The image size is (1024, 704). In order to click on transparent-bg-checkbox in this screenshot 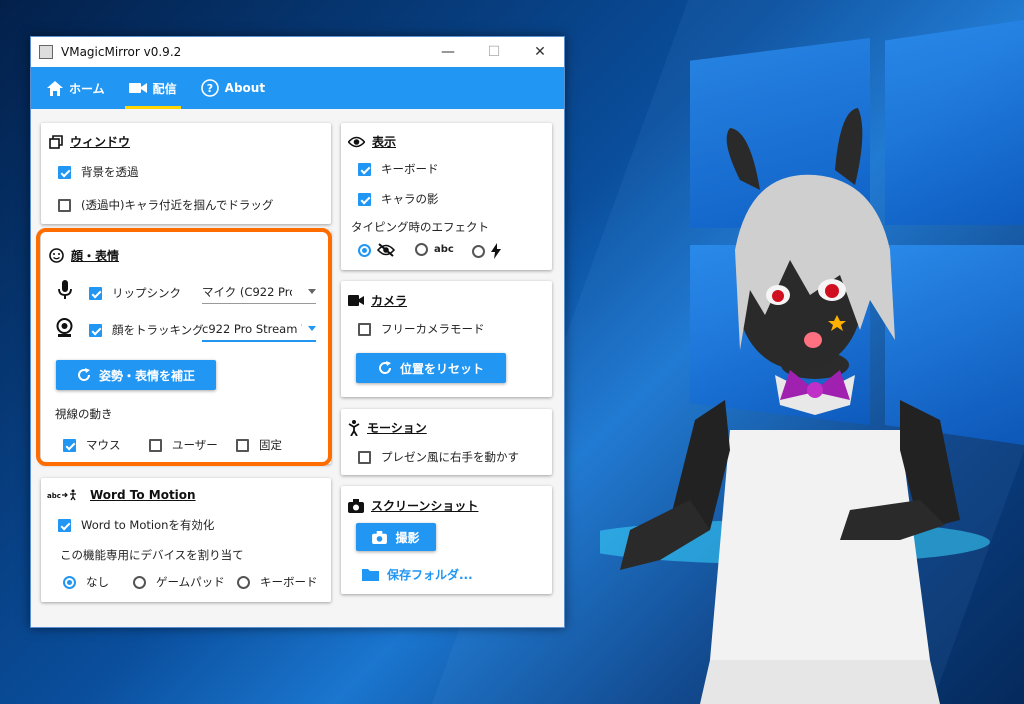, I will do `click(64, 172)`.